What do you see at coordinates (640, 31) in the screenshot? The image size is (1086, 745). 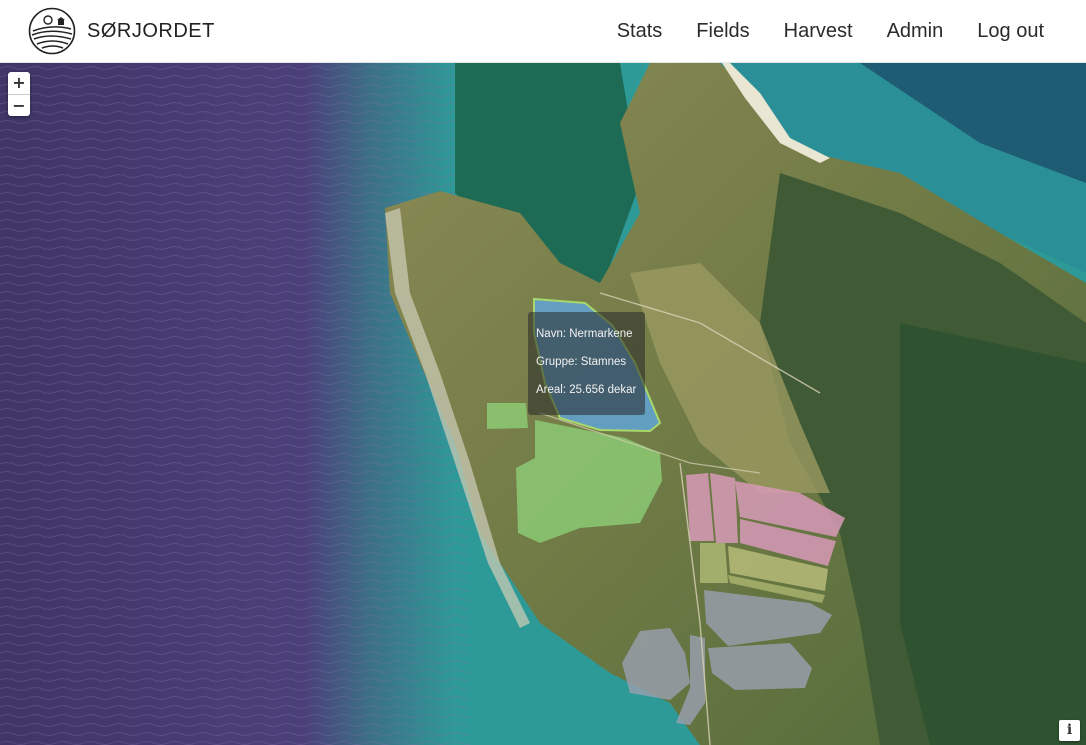 I see `nav-stats-link: Stats` at bounding box center [640, 31].